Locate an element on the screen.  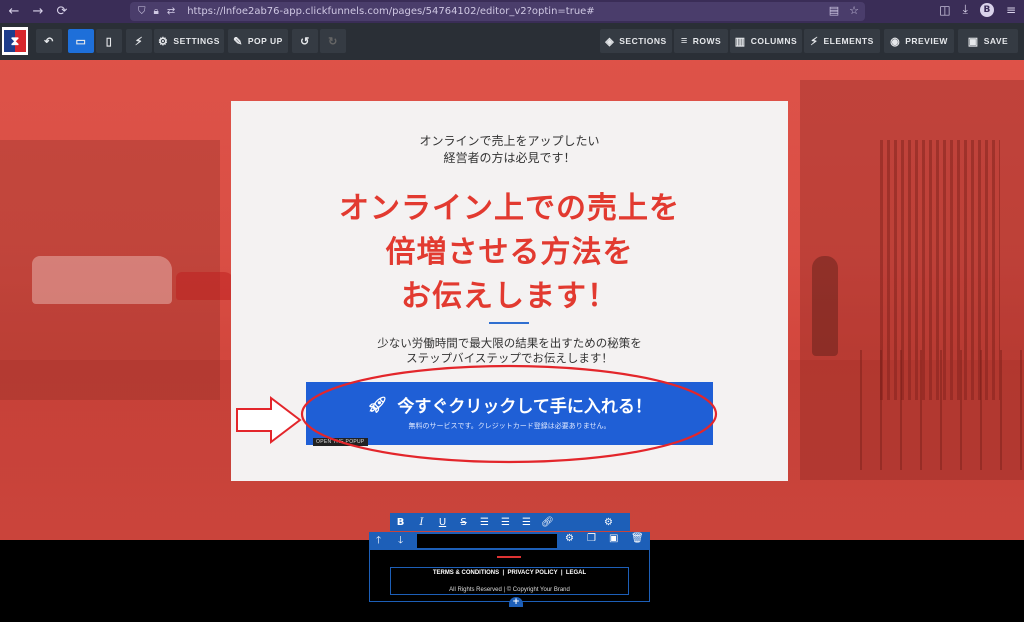
rocket-icon: 🚀︎ is located at coordinates (377, 404).